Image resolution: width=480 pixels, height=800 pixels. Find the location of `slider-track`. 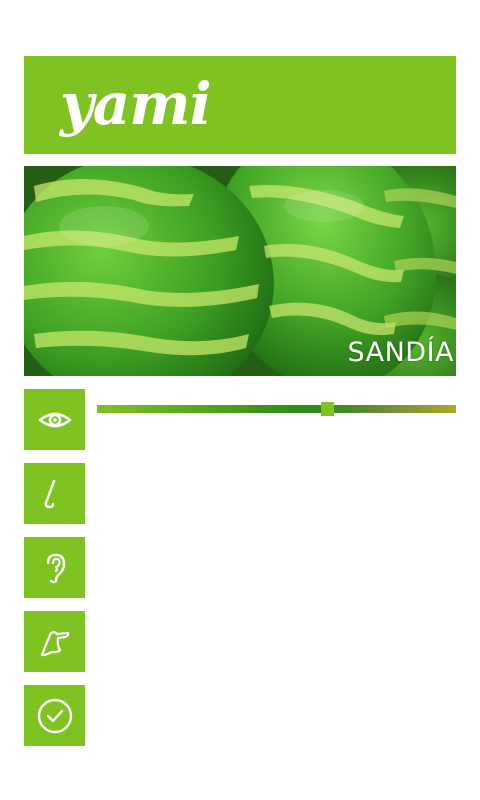

slider-track is located at coordinates (276, 409).